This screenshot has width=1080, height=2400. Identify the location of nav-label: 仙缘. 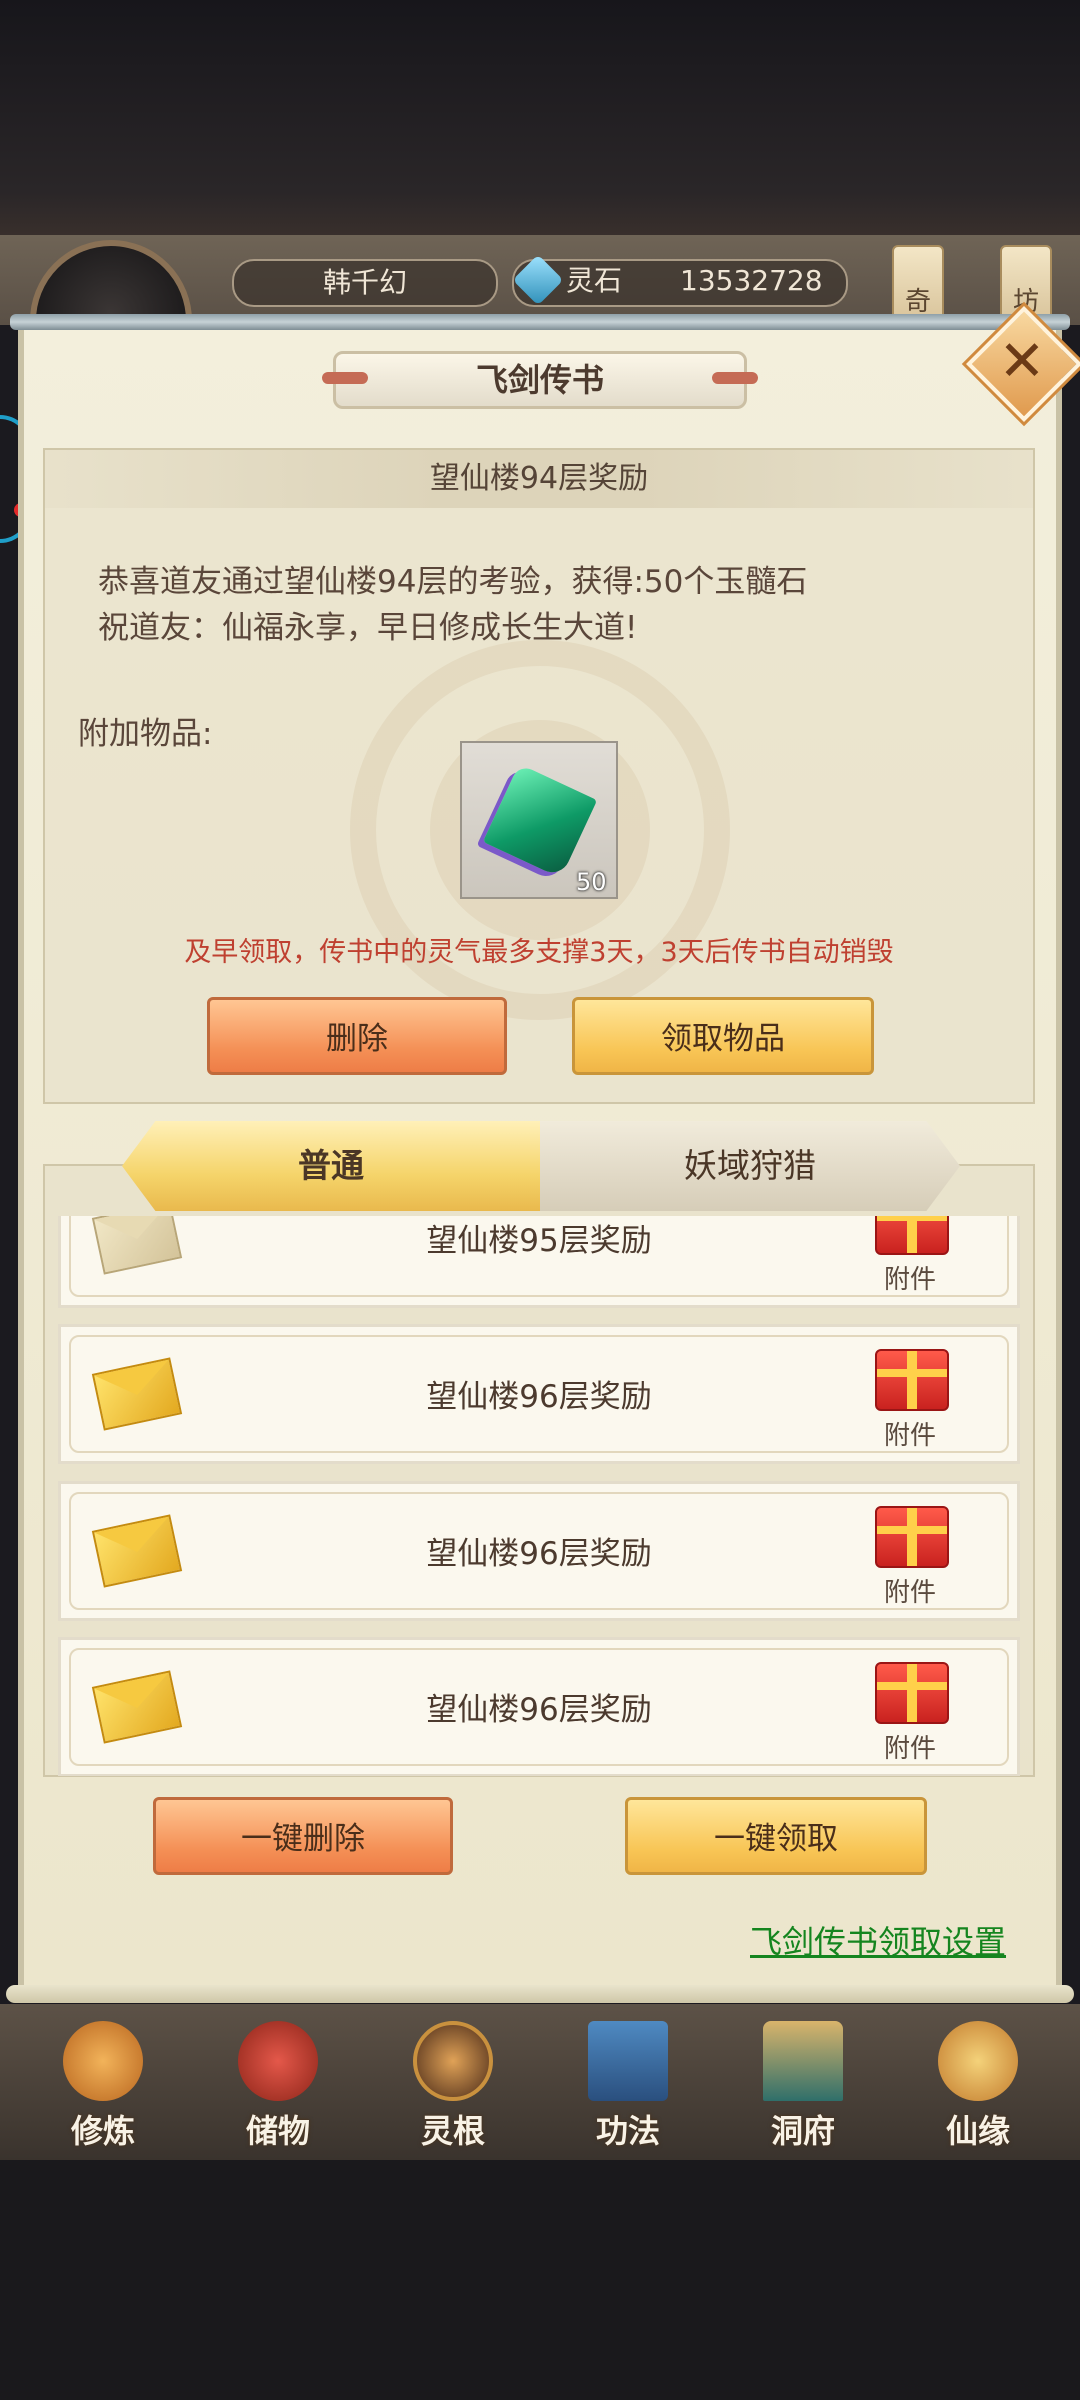
(977, 2131).